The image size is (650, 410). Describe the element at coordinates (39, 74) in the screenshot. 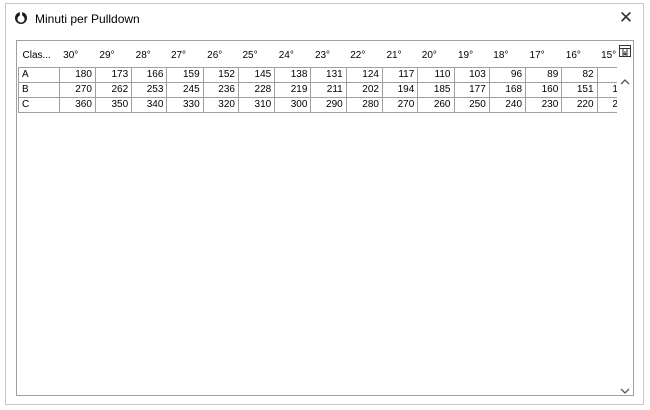

I see `class-cell: A` at that location.